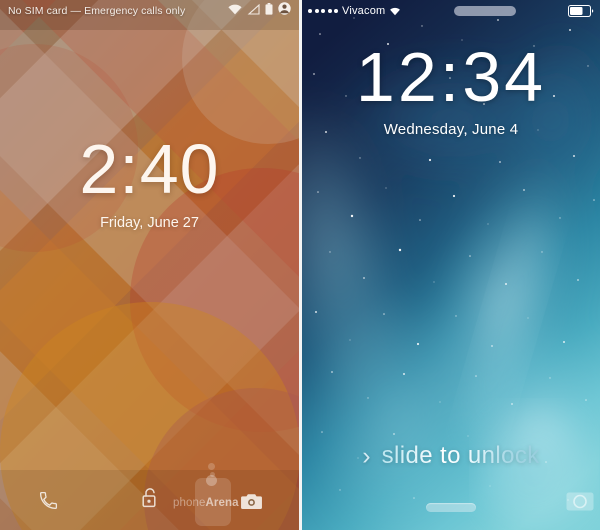  I want to click on ios-status-redacted-field, so click(484, 11).